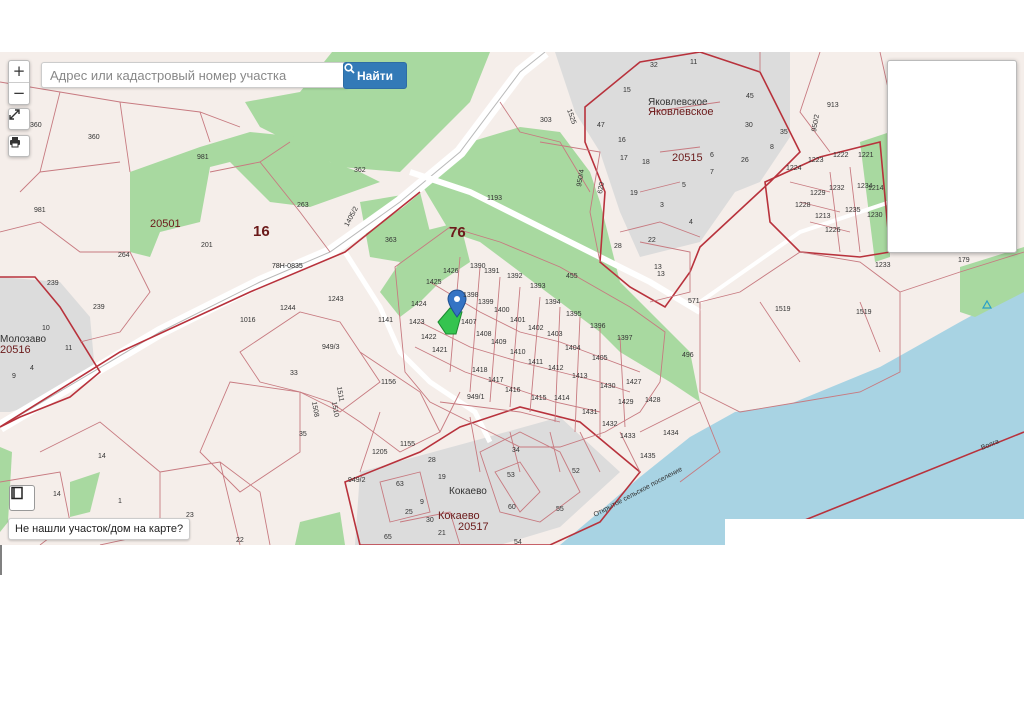  What do you see at coordinates (866, 155) in the screenshot?
I see `parcel-label: 1221` at bounding box center [866, 155].